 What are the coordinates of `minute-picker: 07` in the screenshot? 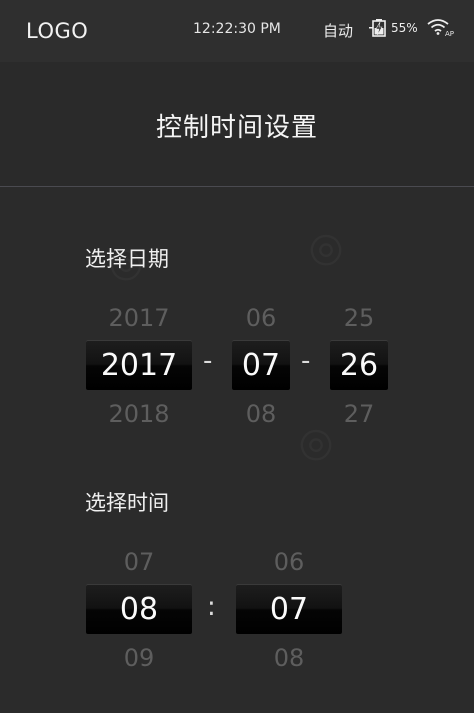 It's located at (289, 609).